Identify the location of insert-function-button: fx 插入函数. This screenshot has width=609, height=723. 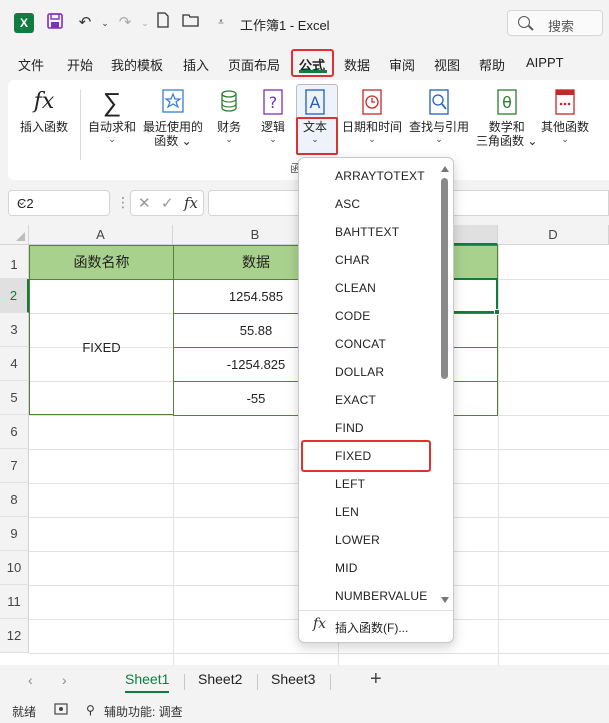
(44, 111).